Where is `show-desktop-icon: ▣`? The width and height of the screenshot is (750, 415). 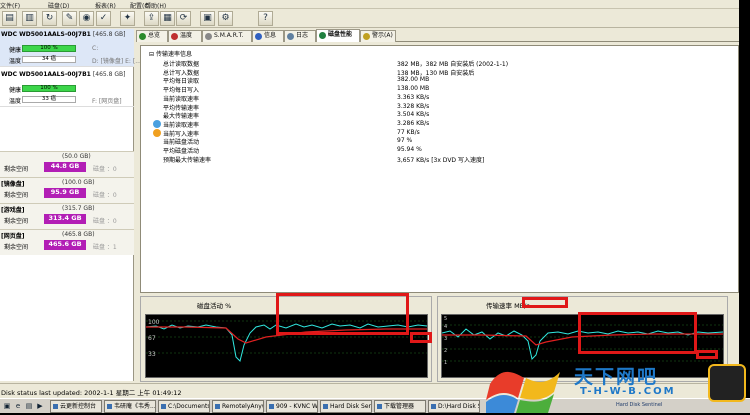 show-desktop-icon: ▣ is located at coordinates (7, 406).